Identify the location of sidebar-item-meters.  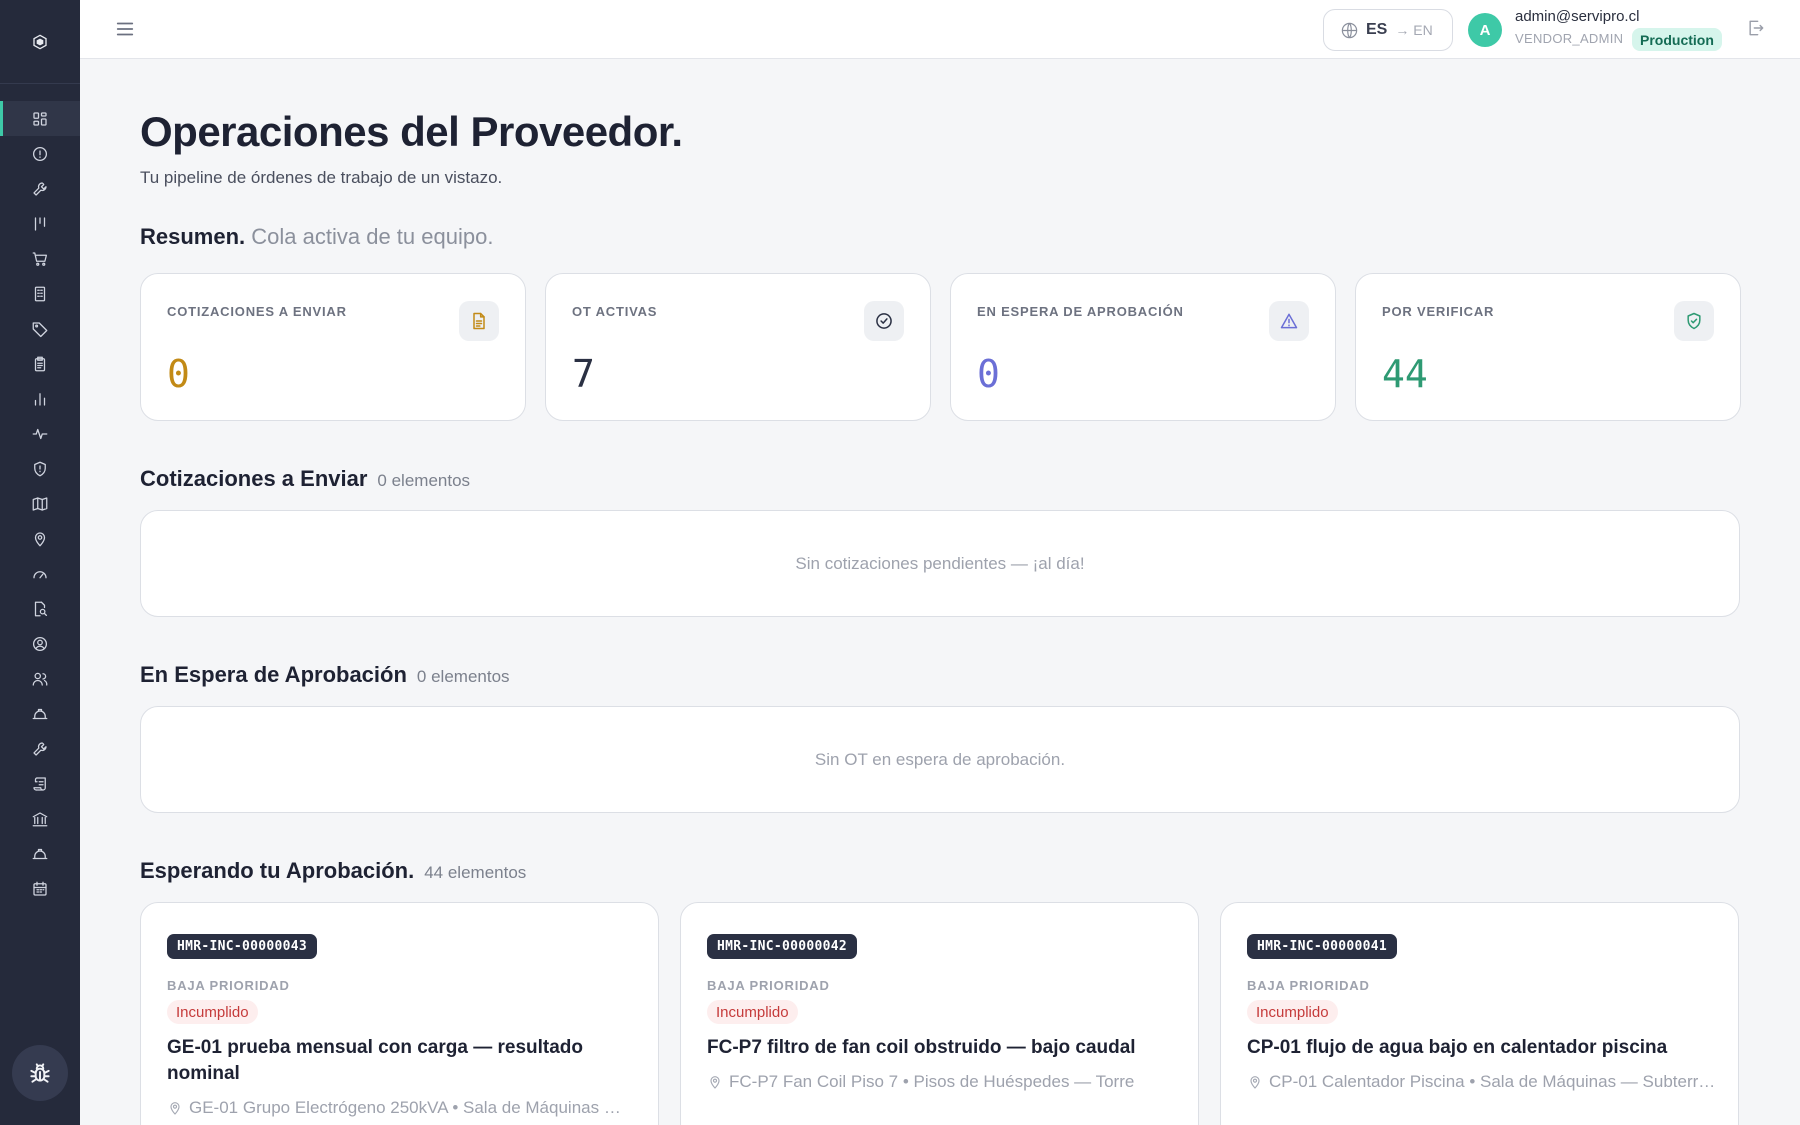
(40, 573).